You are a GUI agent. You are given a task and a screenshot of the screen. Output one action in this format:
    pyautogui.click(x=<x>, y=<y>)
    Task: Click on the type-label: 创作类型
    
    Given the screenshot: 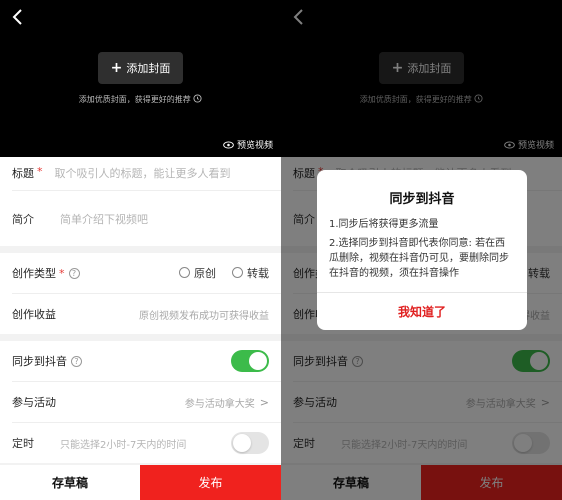 What is the action you would take?
    pyautogui.click(x=34, y=273)
    